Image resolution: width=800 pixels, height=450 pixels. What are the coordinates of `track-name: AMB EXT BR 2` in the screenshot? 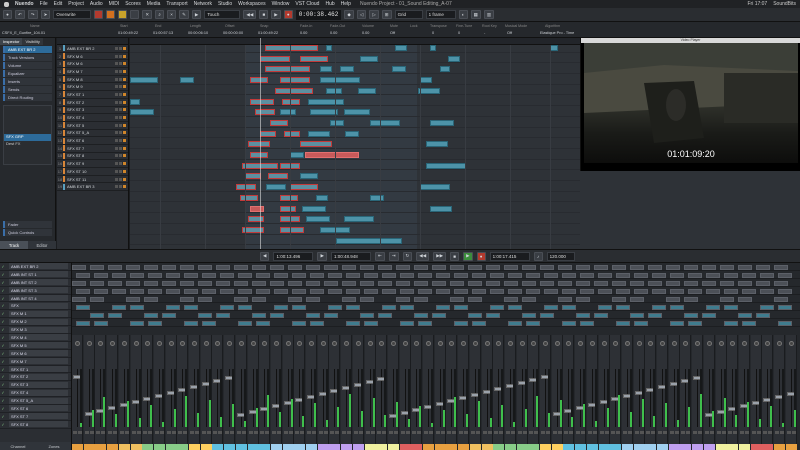 It's located at (91, 48).